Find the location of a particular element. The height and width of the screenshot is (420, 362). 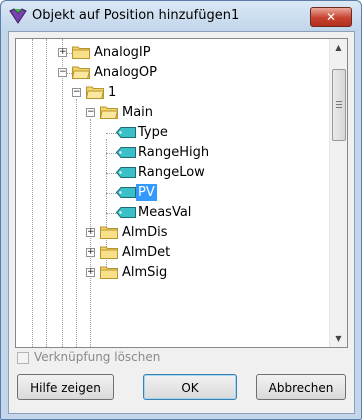

scroll-up-arrow-icon: ▲ is located at coordinates (338, 47).